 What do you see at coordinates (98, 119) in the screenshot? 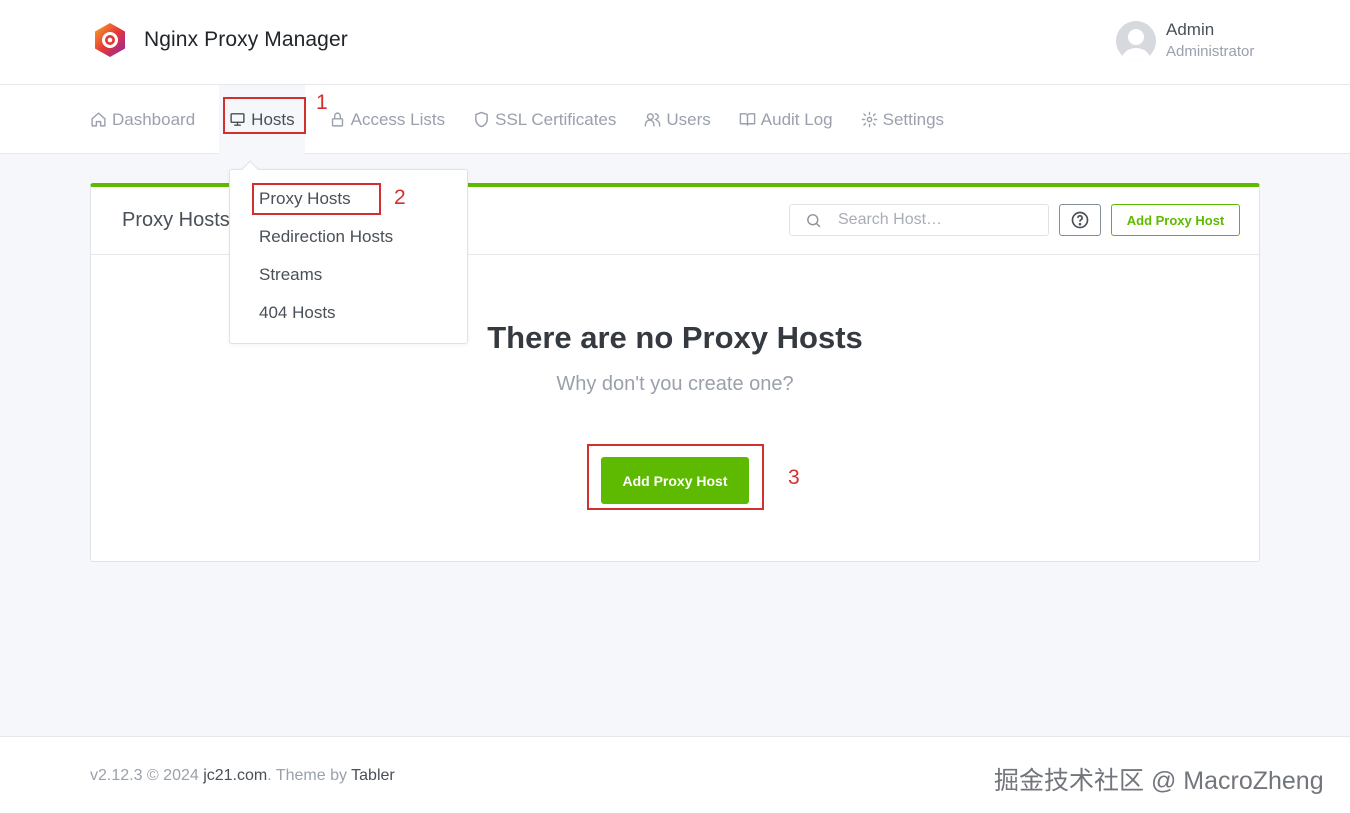
I see `home-icon` at bounding box center [98, 119].